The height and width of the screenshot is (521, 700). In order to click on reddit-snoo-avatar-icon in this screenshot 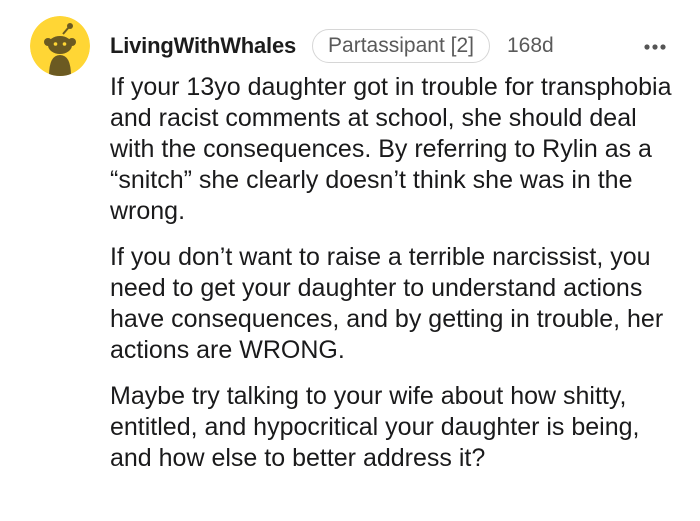, I will do `click(60, 46)`.